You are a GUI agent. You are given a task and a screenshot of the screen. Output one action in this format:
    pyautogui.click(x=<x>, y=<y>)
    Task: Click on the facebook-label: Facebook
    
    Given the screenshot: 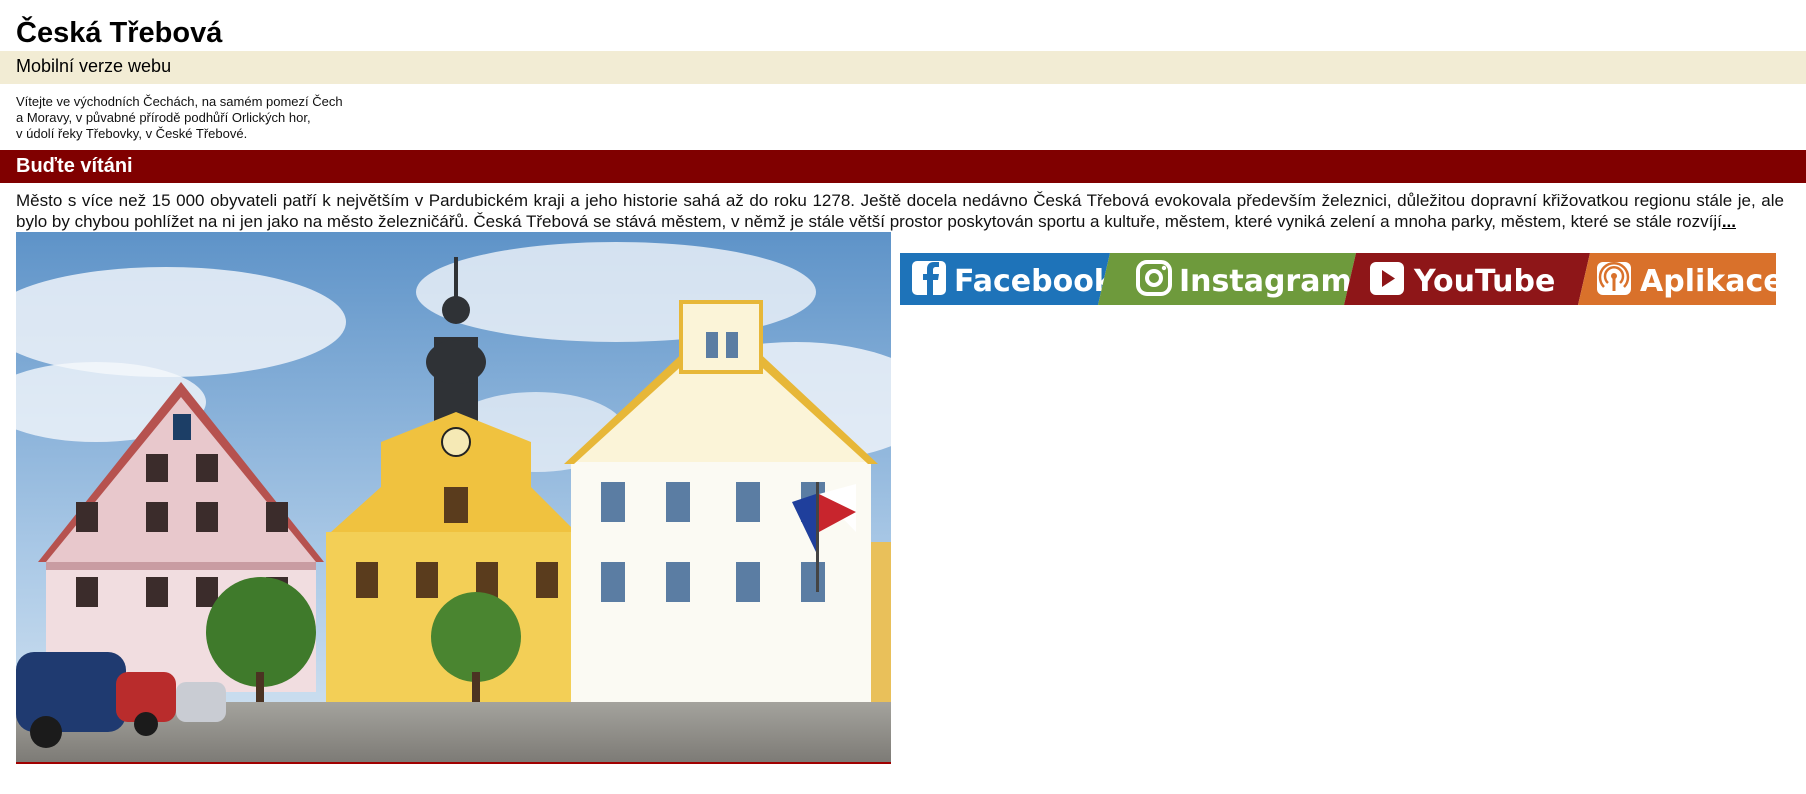 What is the action you would take?
    pyautogui.click(x=1034, y=281)
    